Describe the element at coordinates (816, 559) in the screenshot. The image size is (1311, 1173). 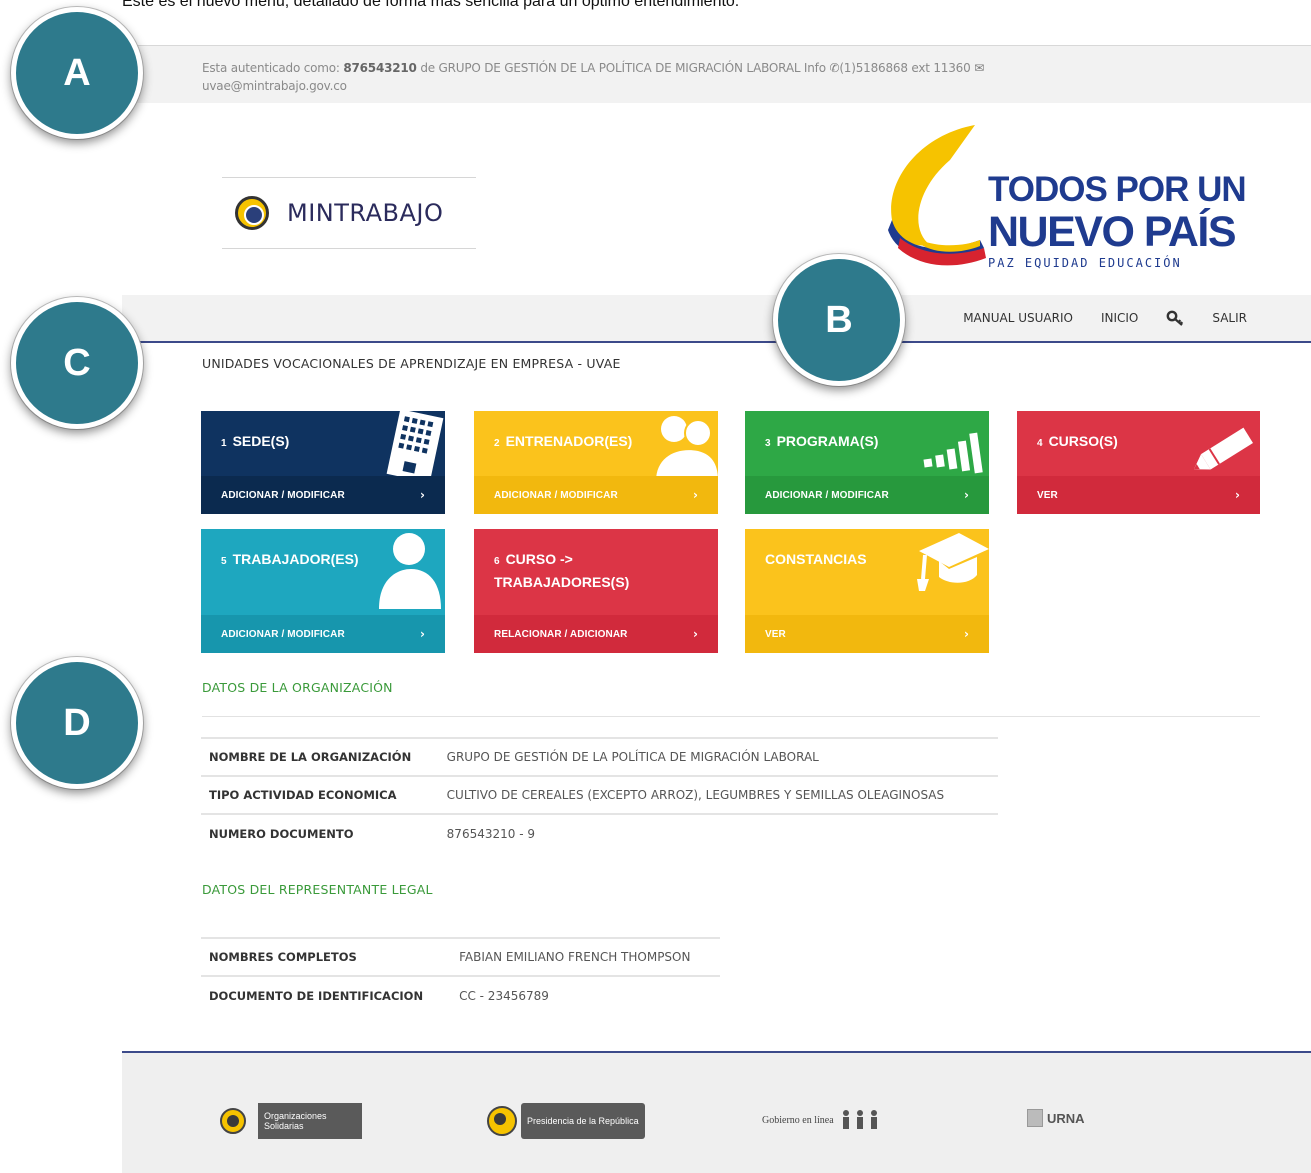
I see `tile-constancias-label: CONSTANCIAS` at that location.